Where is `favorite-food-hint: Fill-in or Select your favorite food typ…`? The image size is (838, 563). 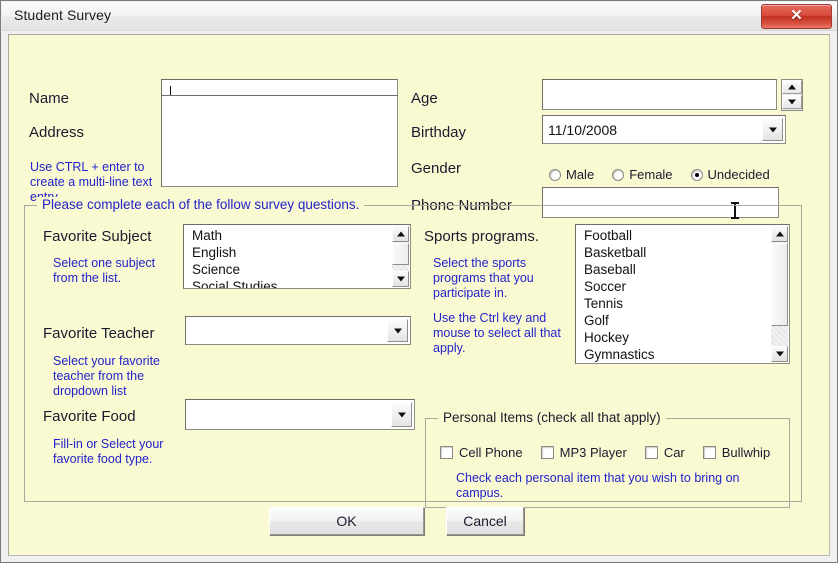 favorite-food-hint: Fill-in or Select your favorite food typ… is located at coordinates (108, 451).